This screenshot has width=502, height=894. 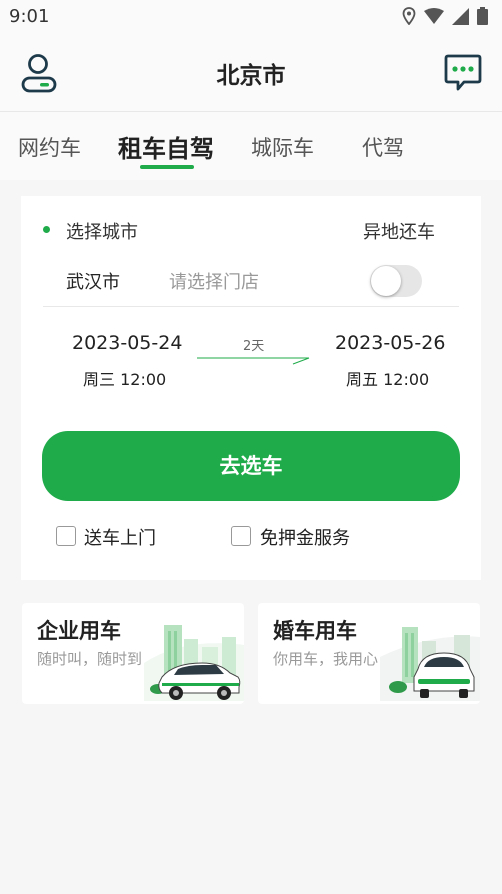 I want to click on location-icon, so click(x=409, y=16).